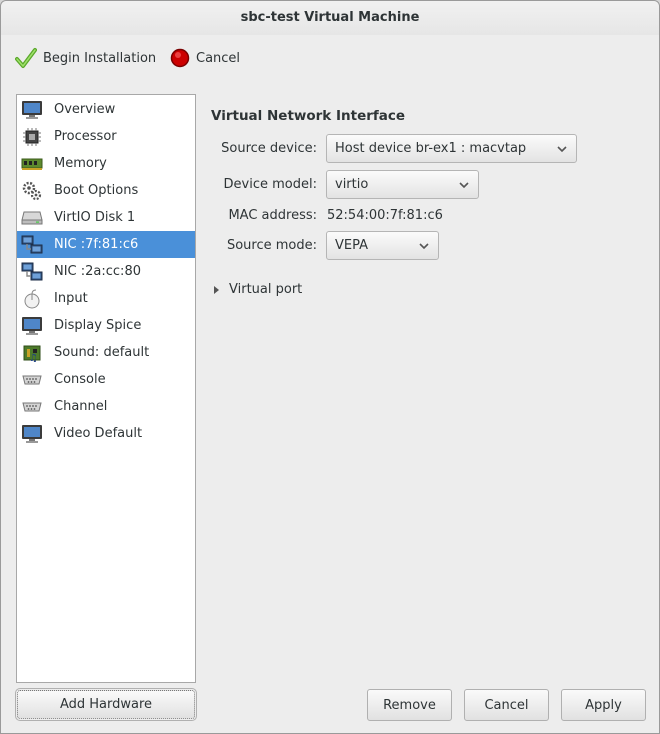  I want to click on sidebar-item-label: VirtIO Disk 1, so click(95, 217).